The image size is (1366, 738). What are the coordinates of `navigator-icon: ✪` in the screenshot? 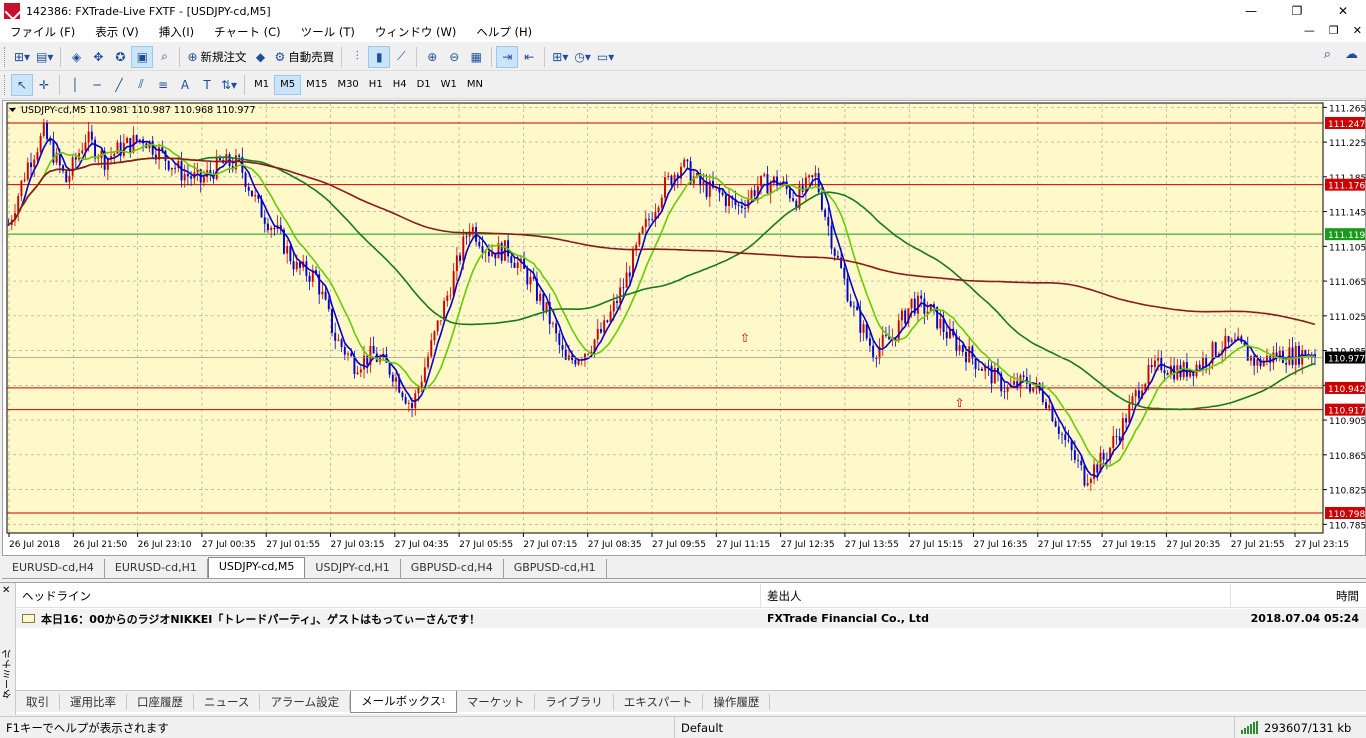 It's located at (120, 57).